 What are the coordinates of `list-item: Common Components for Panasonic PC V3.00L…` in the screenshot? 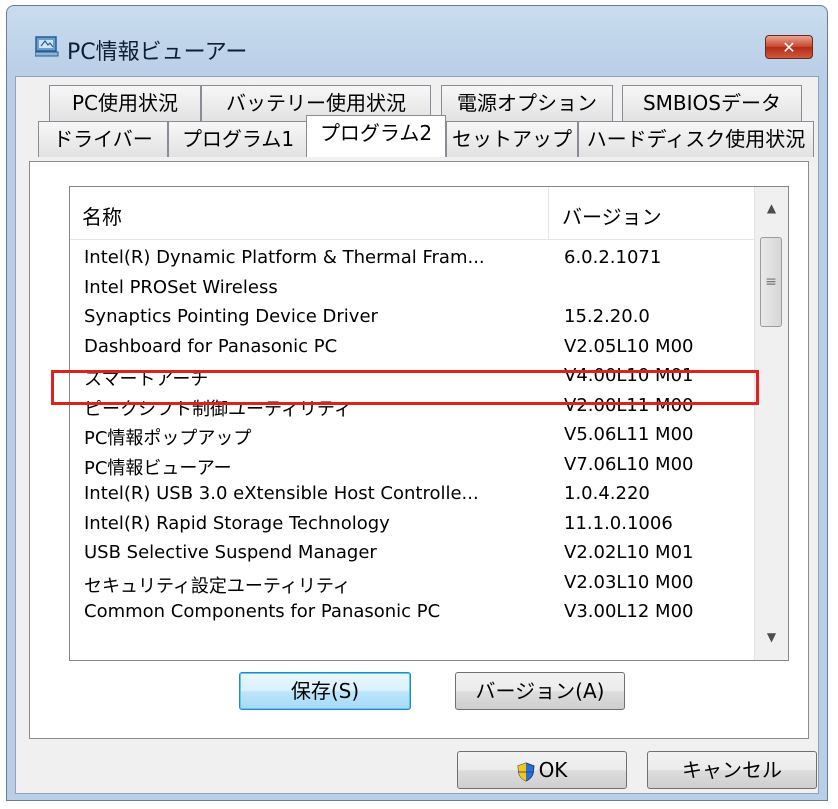 It's located at (412, 612).